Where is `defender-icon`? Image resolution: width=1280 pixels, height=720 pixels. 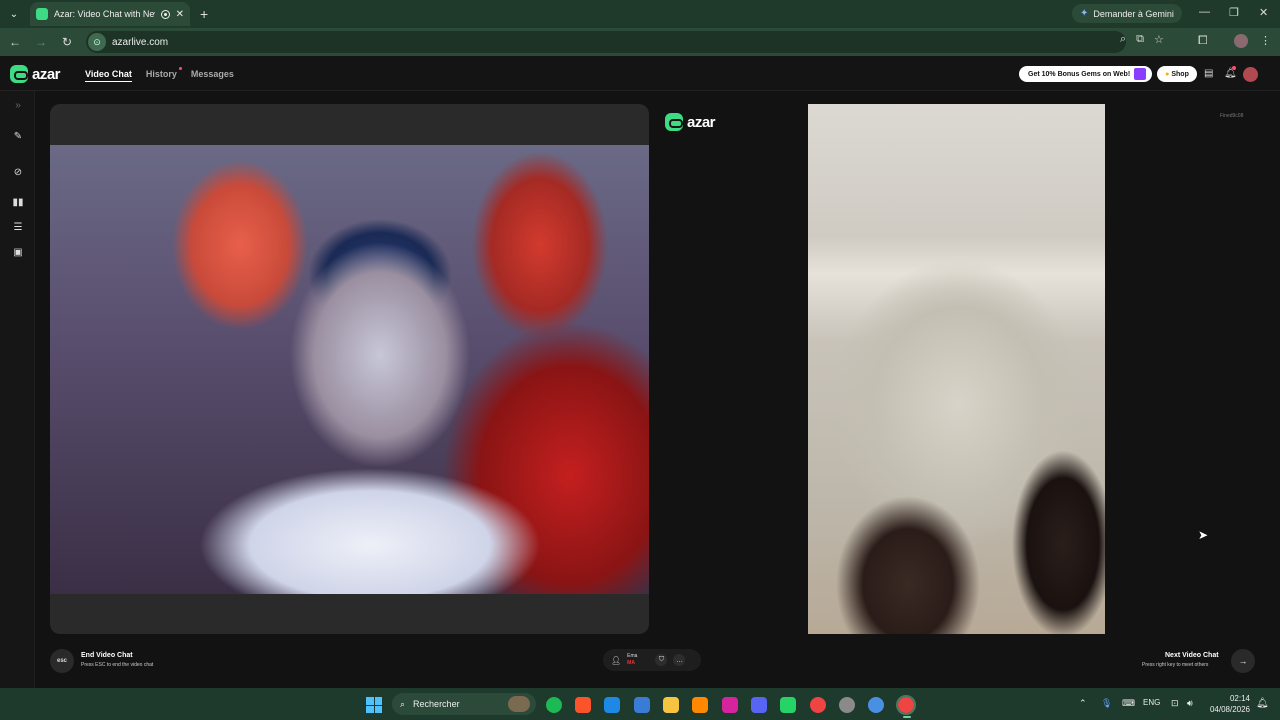 defender-icon is located at coordinates (612, 705).